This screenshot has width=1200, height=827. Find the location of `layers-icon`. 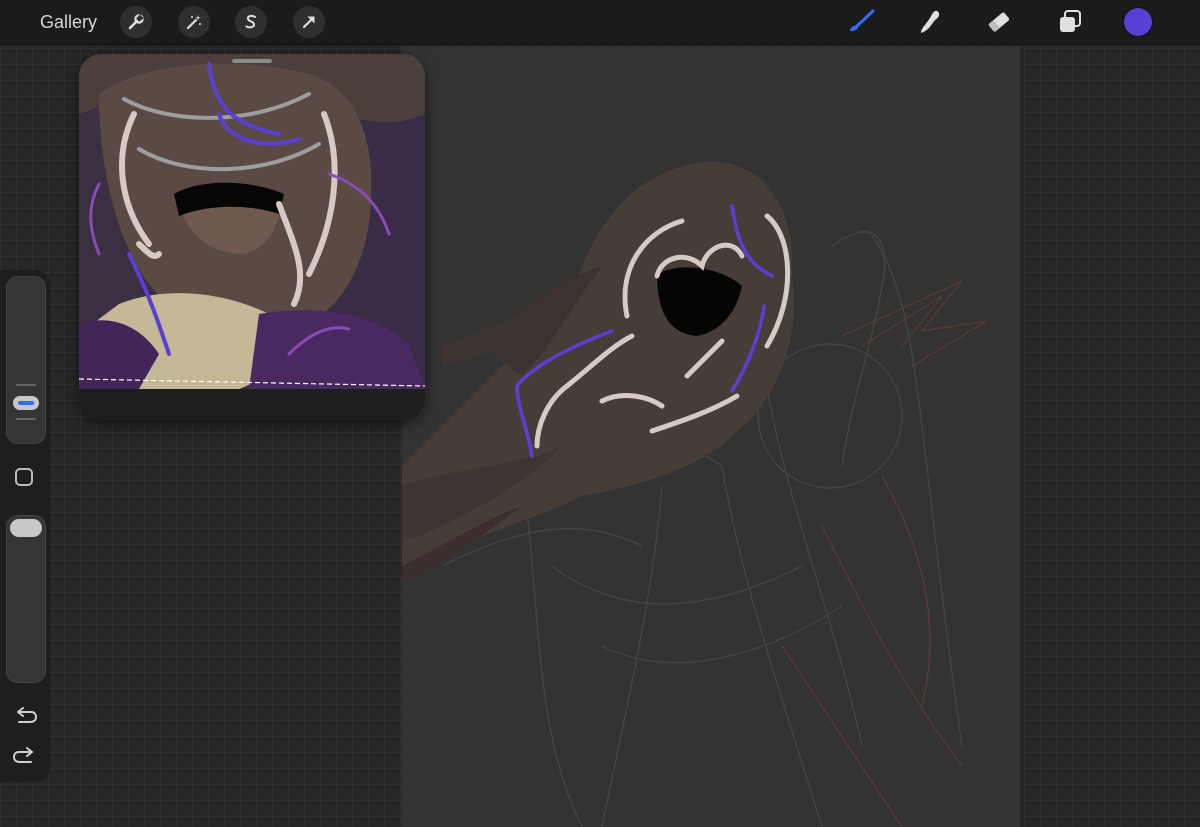

layers-icon is located at coordinates (1070, 22).